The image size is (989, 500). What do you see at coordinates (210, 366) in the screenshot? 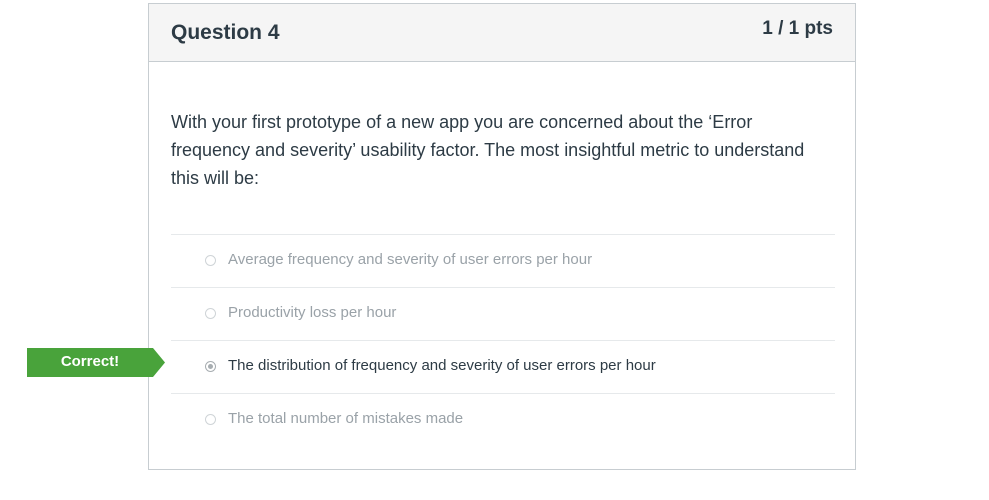
I see `radio-button-selected` at bounding box center [210, 366].